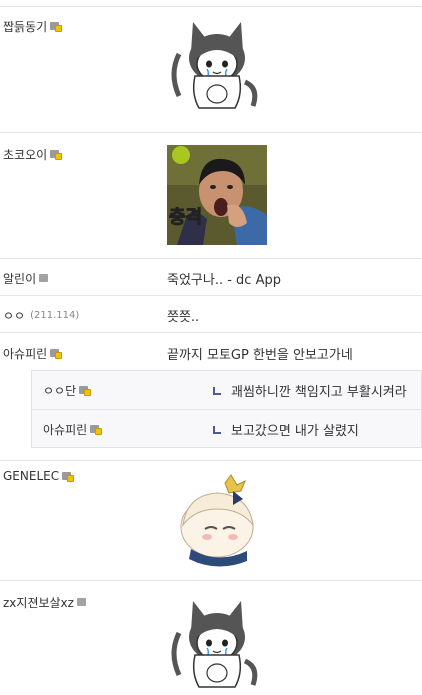 The width and height of the screenshot is (422, 695). I want to click on reply-text: 보고갔으면 내가 살렸지, so click(286, 429).